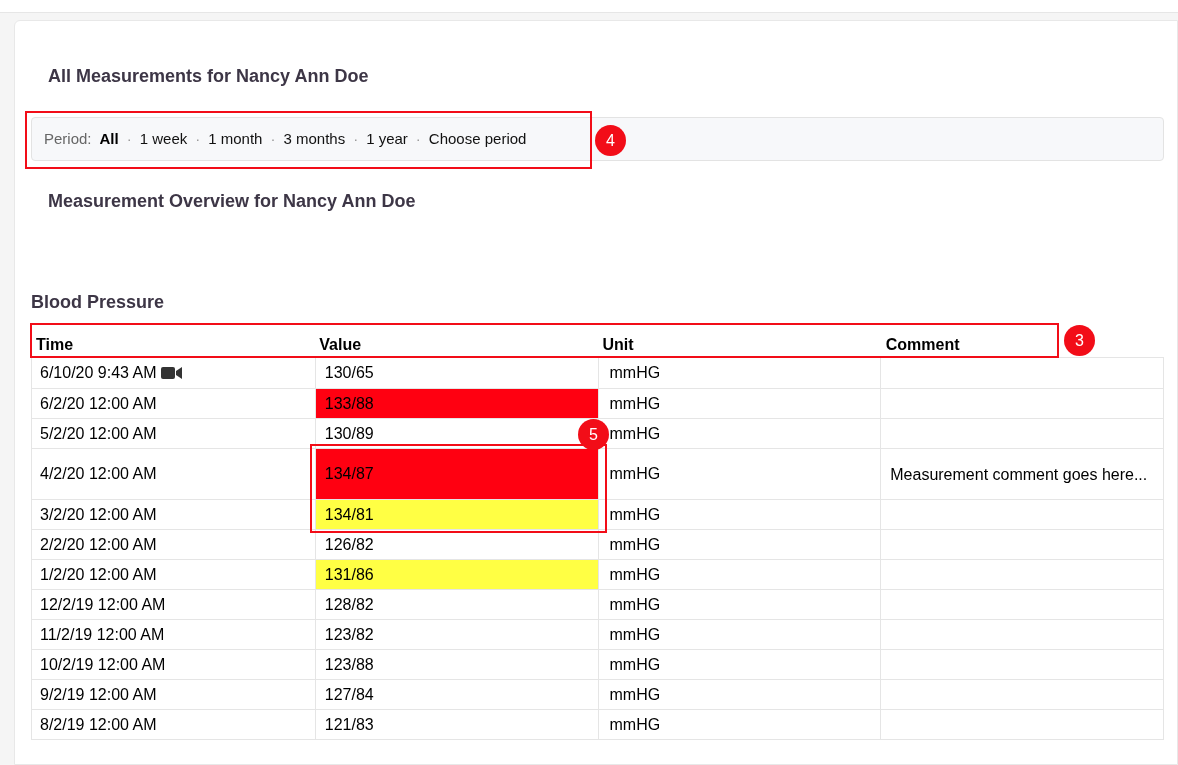 The height and width of the screenshot is (765, 1178). Describe the element at coordinates (387, 139) in the screenshot. I see `period-option: 1 year` at that location.